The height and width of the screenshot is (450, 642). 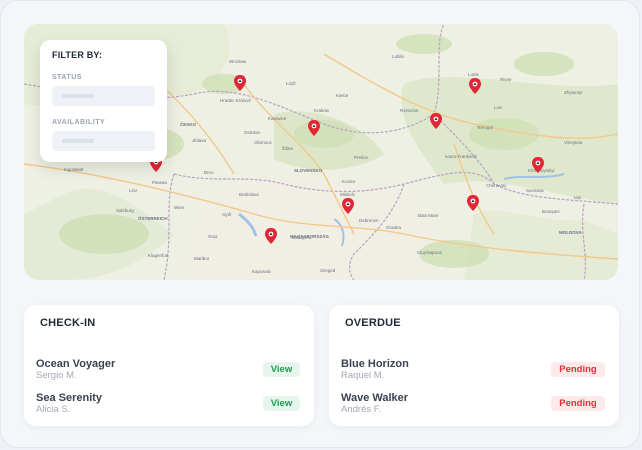 What do you see at coordinates (168, 373) in the screenshot?
I see `list-item: Ocean Voyager Sergio M. View` at bounding box center [168, 373].